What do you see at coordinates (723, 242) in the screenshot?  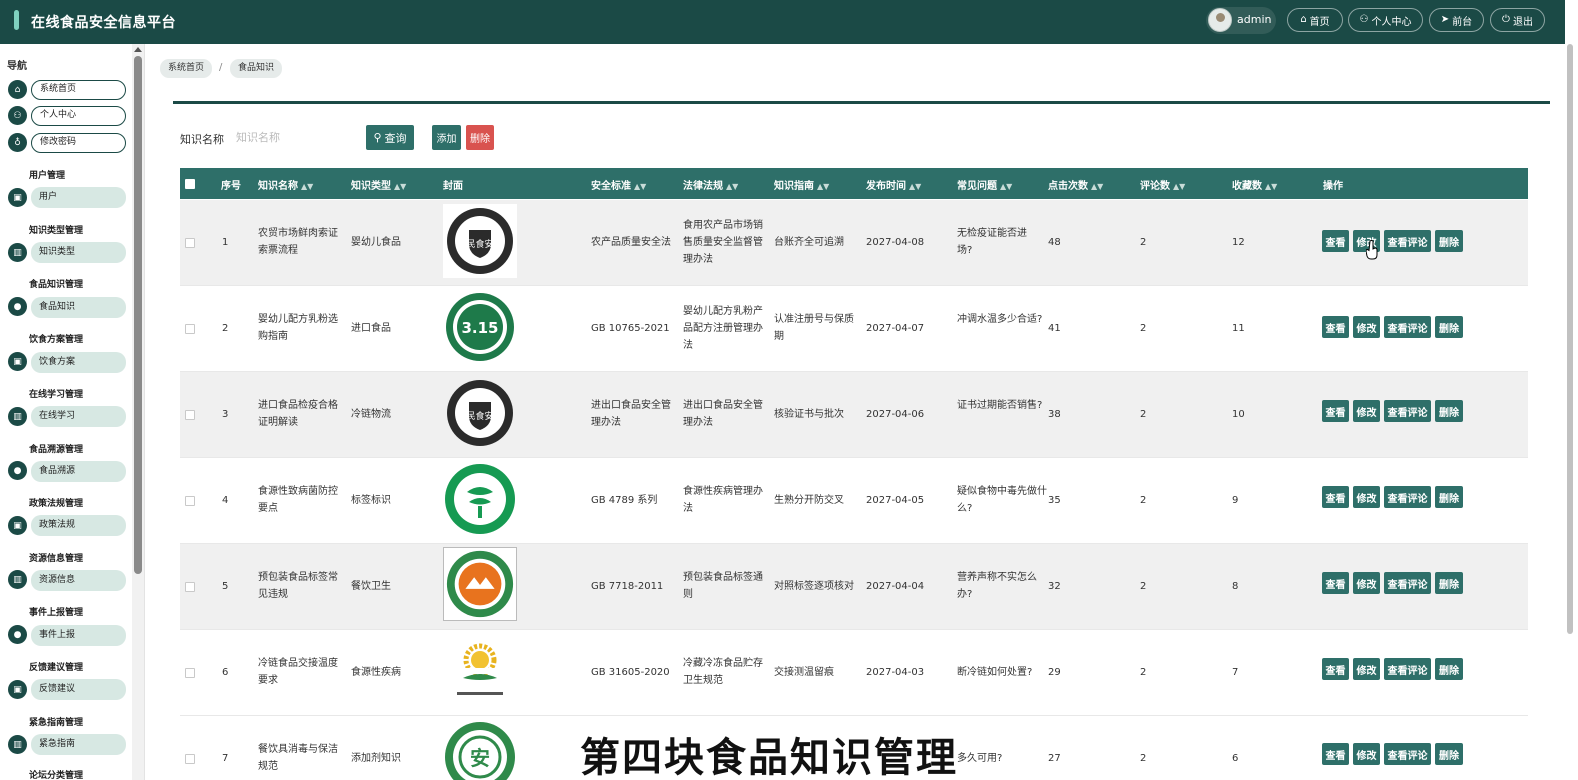 I see `cell-law: 食用农产品市场销售质量安全监督管理办法` at bounding box center [723, 242].